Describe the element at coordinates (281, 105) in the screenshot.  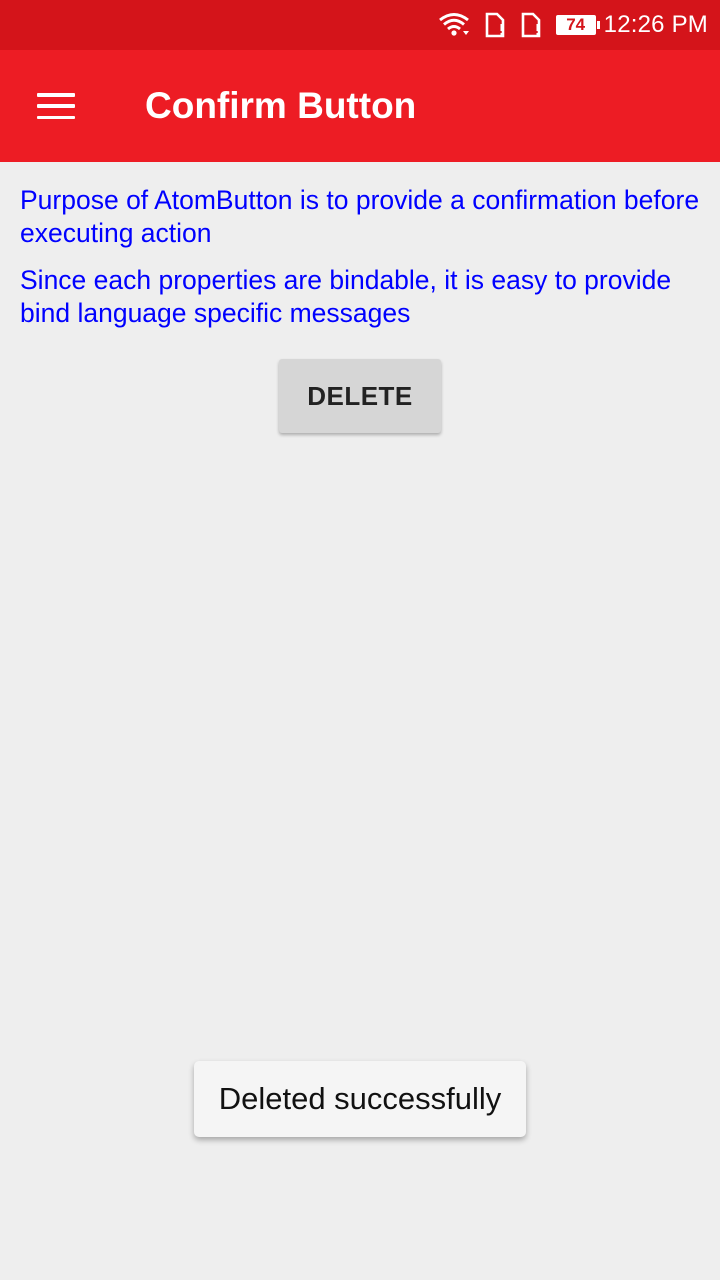
I see `page-title: Confirm Button` at that location.